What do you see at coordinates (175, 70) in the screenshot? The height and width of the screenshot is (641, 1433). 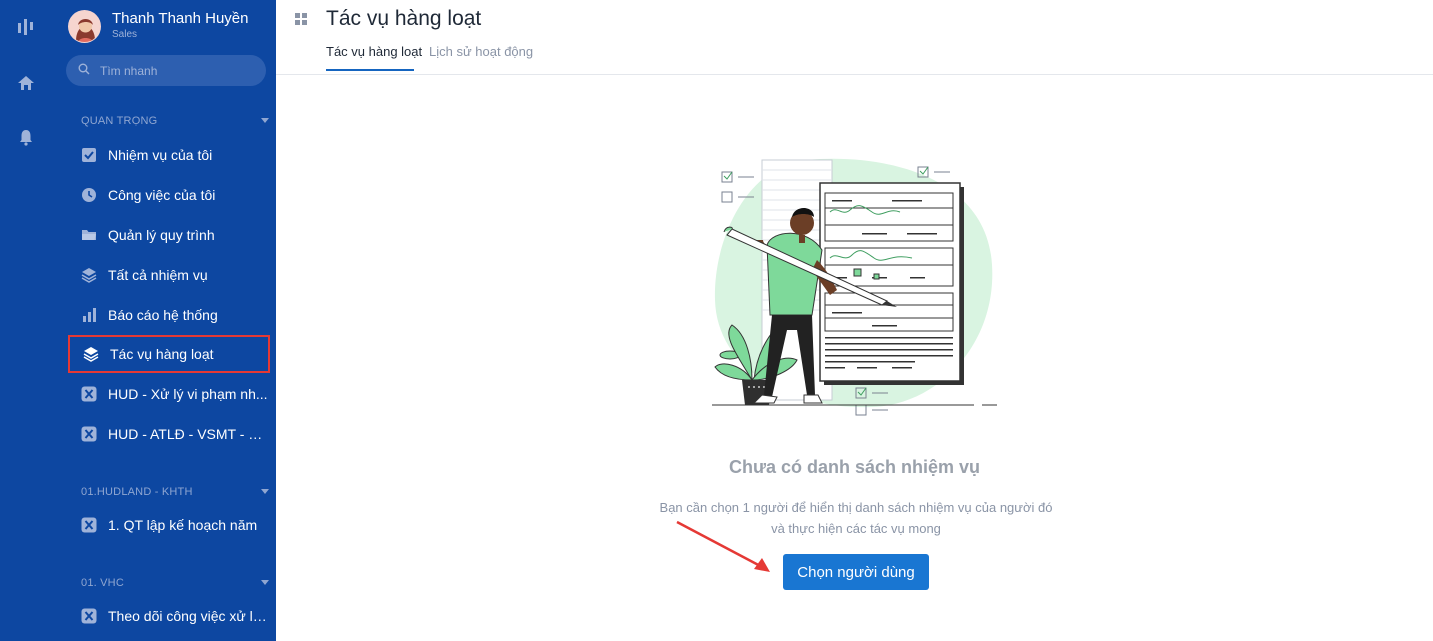 I see `search-input` at bounding box center [175, 70].